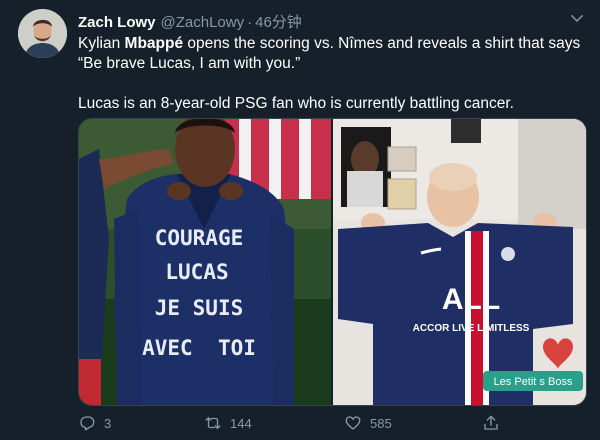  I want to click on shirt-text-line: JE SUIS, so click(199, 308).